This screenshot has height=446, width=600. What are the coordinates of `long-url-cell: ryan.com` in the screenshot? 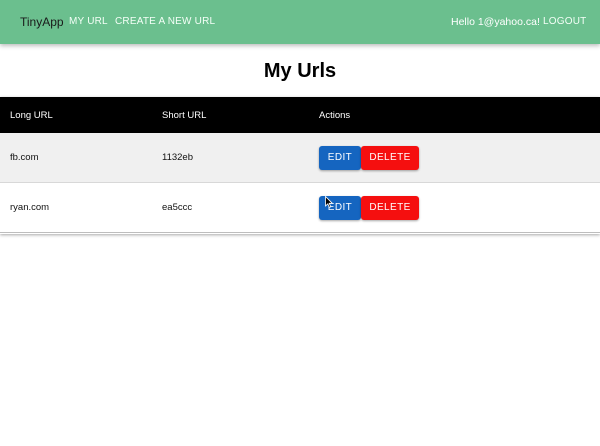 It's located at (30, 207).